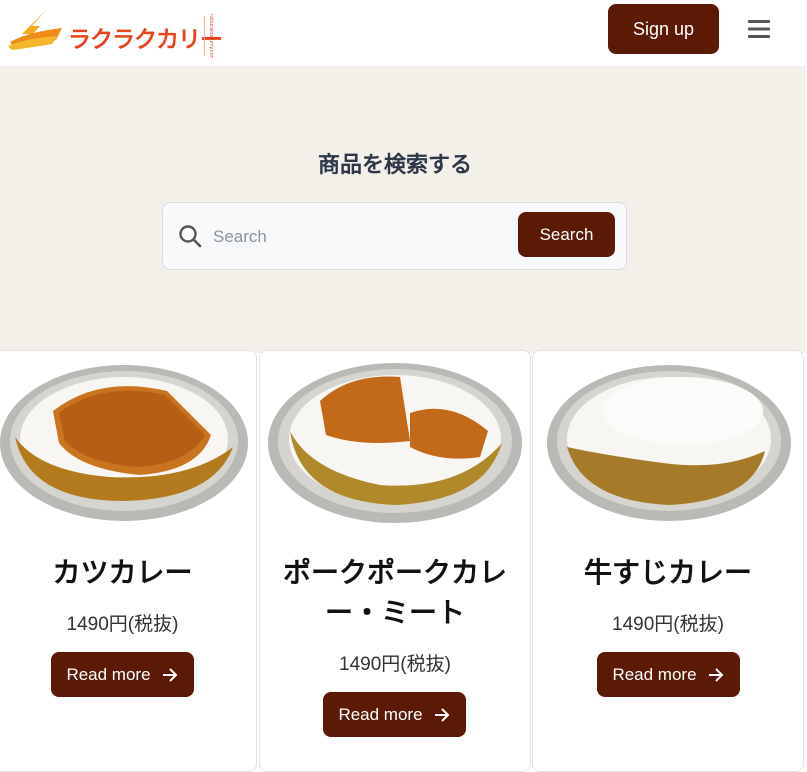 This screenshot has height=772, width=807. Describe the element at coordinates (663, 29) in the screenshot. I see `signup-button: Sign up` at that location.